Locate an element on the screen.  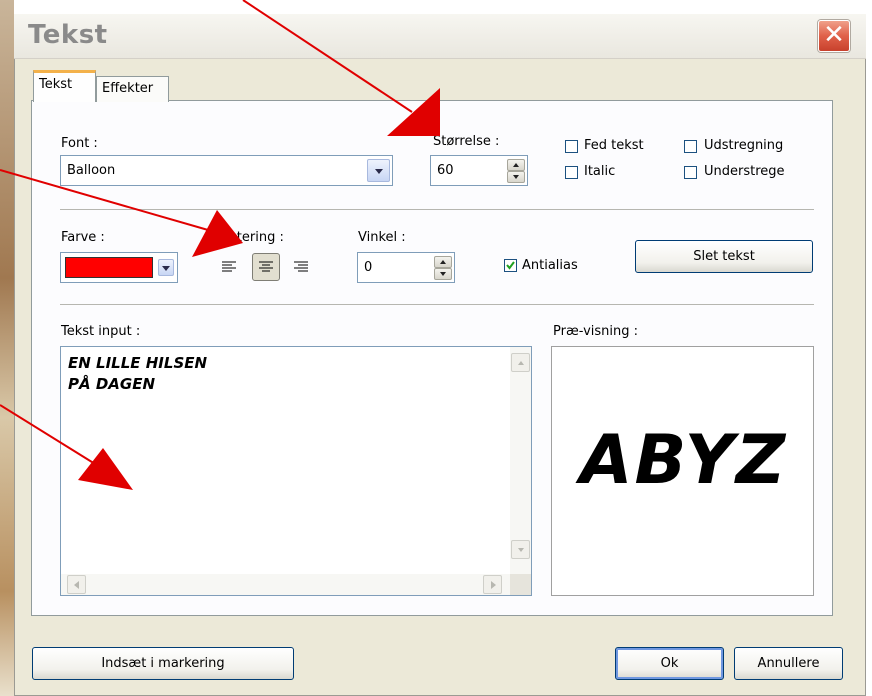
strikethrough-label: Udstregning is located at coordinates (744, 145).